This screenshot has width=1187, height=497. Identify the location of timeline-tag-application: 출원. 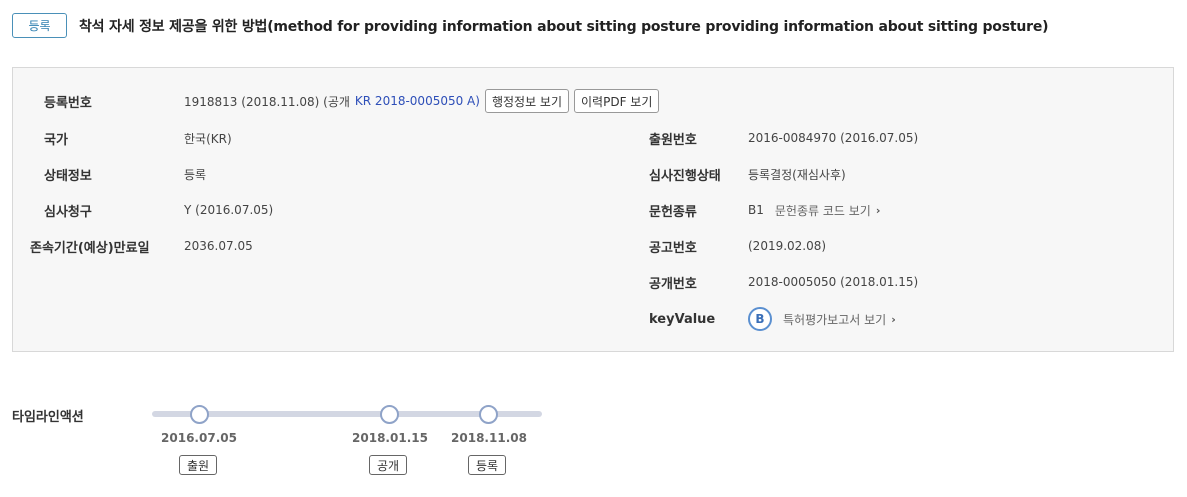
(198, 465).